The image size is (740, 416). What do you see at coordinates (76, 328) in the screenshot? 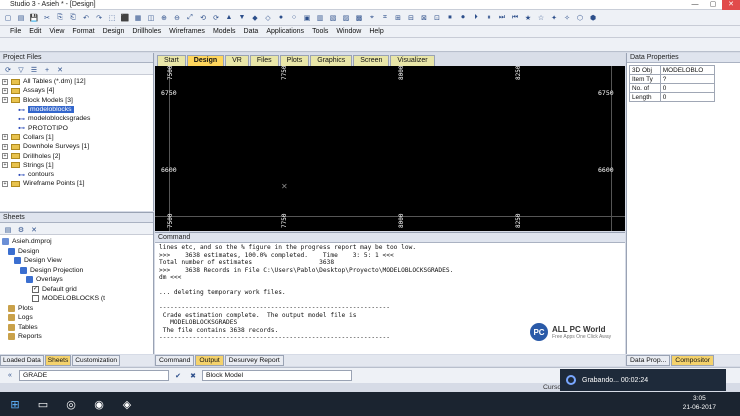
I see `sheet-item: Tables` at bounding box center [76, 328].